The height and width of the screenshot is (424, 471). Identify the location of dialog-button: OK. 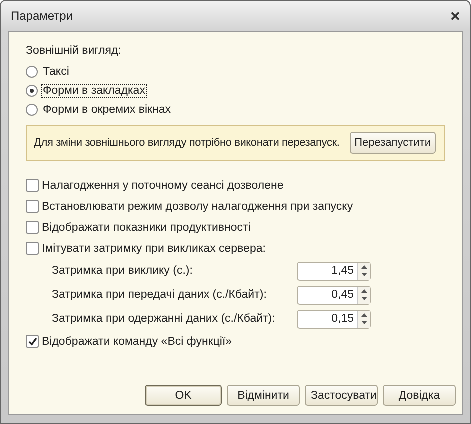
(183, 395).